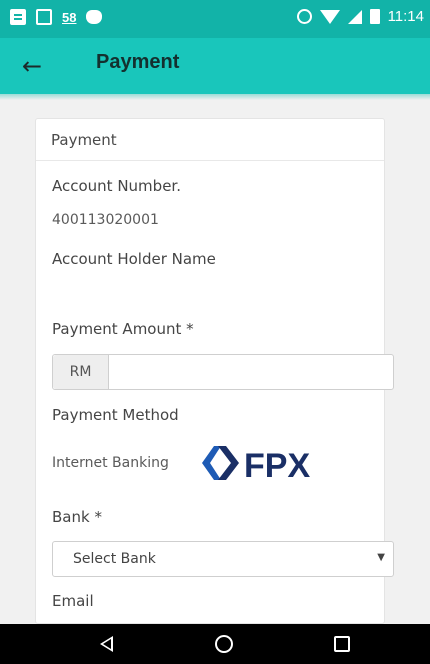  I want to click on account-number-label: Account Number., so click(116, 186).